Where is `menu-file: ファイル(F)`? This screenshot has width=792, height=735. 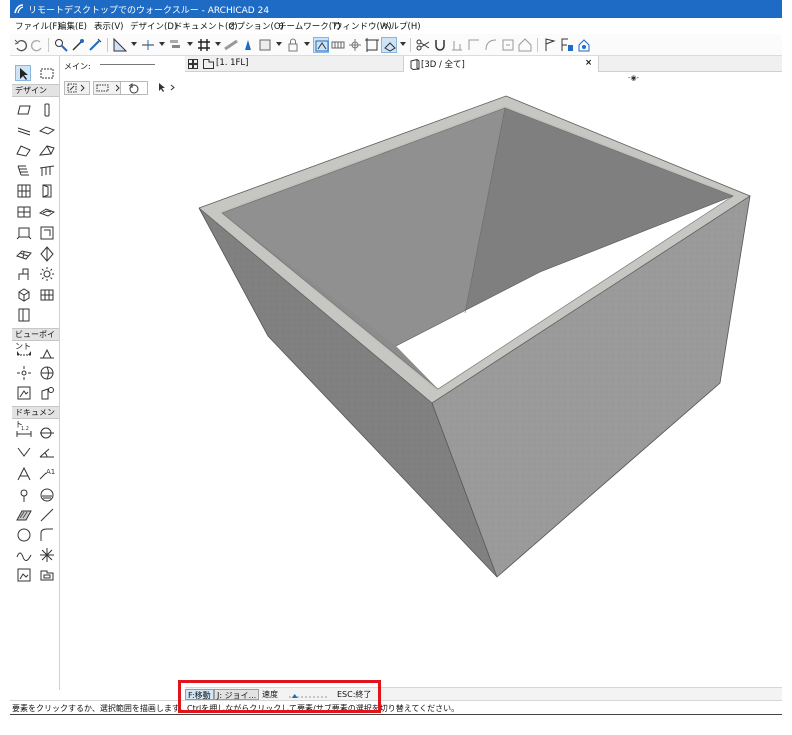
menu-file: ファイル(F) is located at coordinates (38, 26).